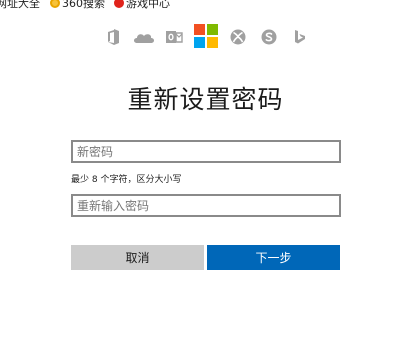  What do you see at coordinates (126, 180) in the screenshot?
I see `password-hint: 最少 8 个字符，区分大小写` at bounding box center [126, 180].